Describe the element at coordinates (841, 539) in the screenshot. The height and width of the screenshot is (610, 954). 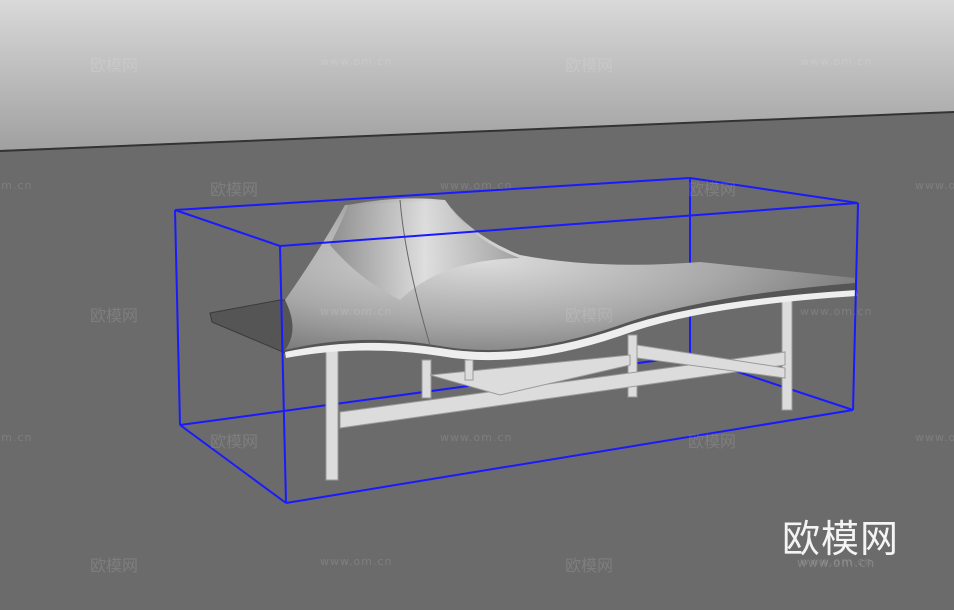
I see `watermark-logo: 欧模网` at that location.